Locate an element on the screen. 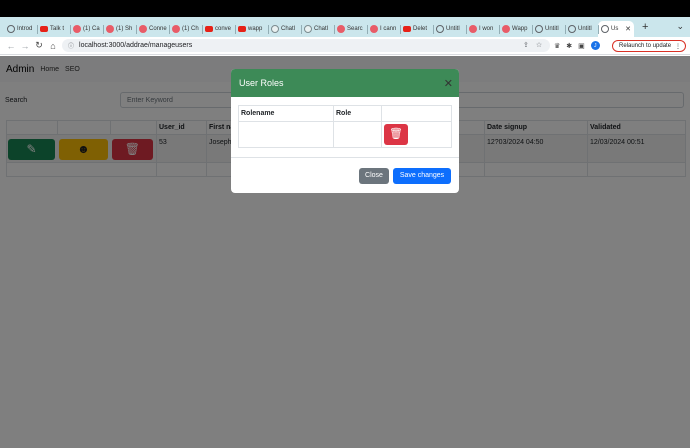 Image resolution: width=690 pixels, height=448 pixels. menu-kebab-icon: ⋮ is located at coordinates (678, 46).